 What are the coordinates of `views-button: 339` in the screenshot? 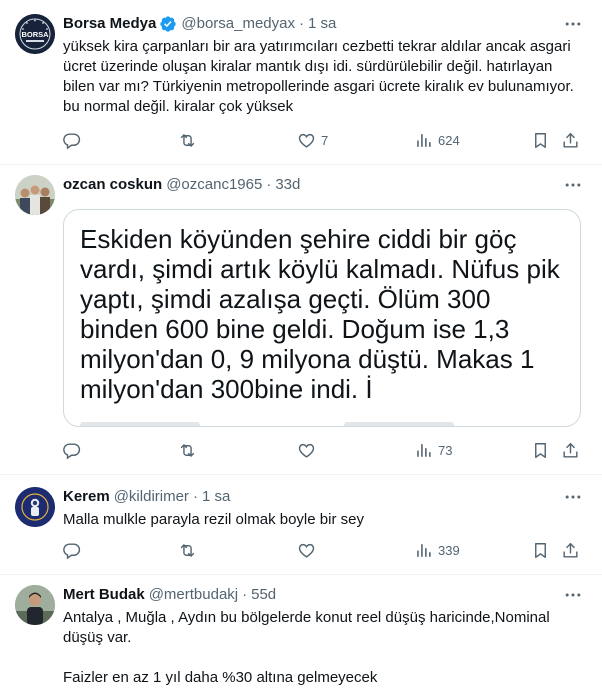 It's located at (437, 550).